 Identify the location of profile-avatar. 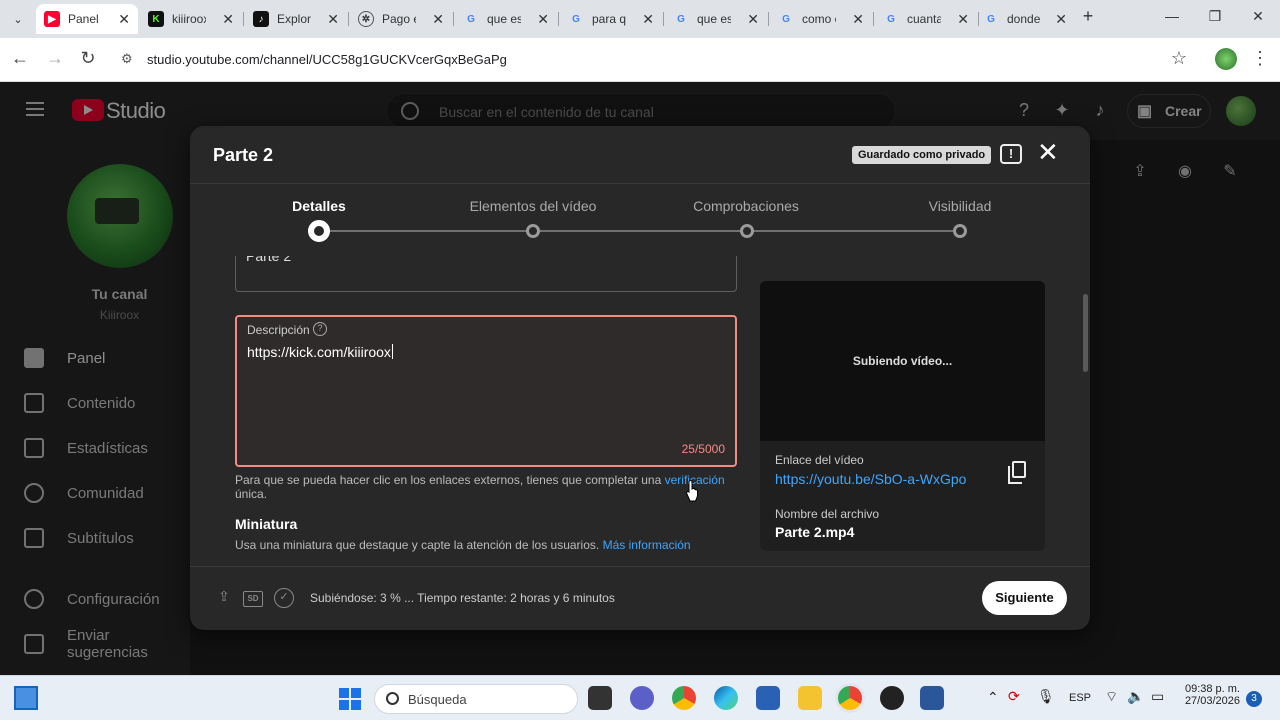
(1226, 59).